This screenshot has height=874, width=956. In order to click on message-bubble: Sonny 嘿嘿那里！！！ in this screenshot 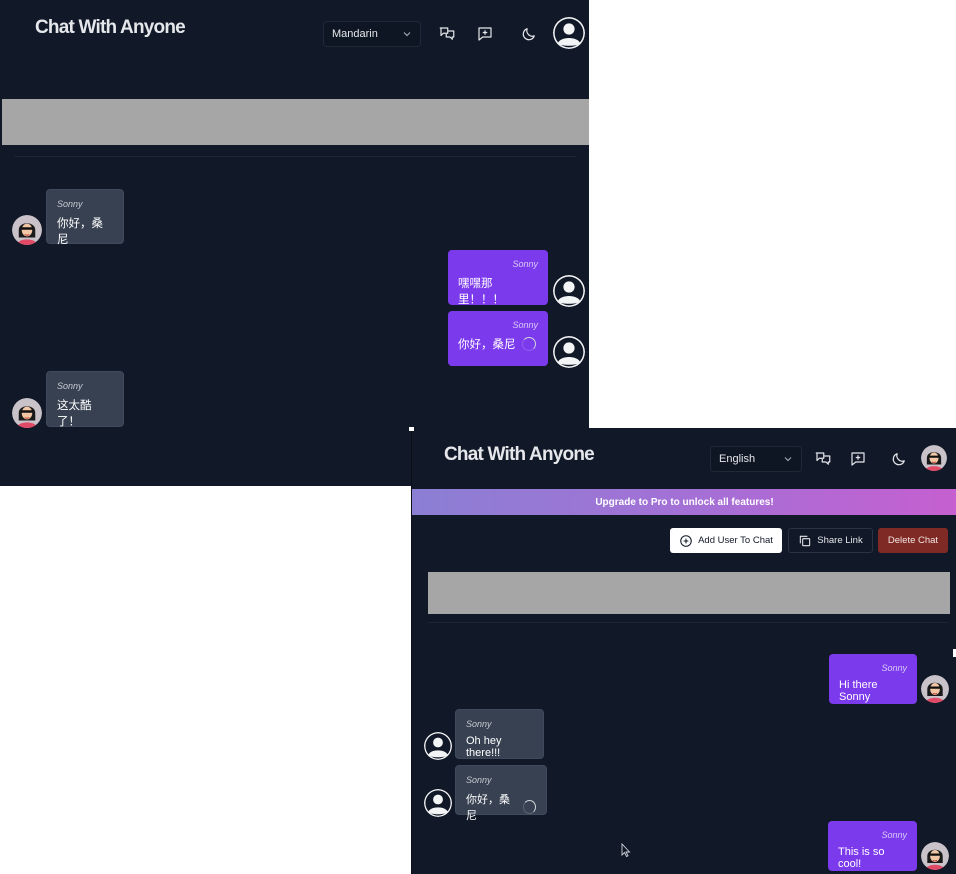, I will do `click(498, 278)`.